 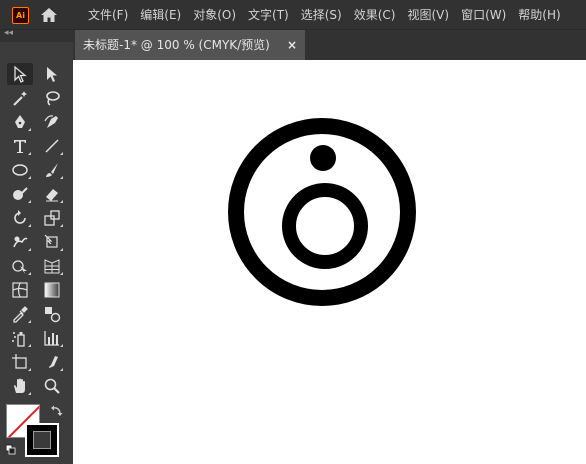 What do you see at coordinates (329, 45) in the screenshot?
I see `document-tab-bar: 未标题-1* @ 100 % (CMYK/预览) ×` at bounding box center [329, 45].